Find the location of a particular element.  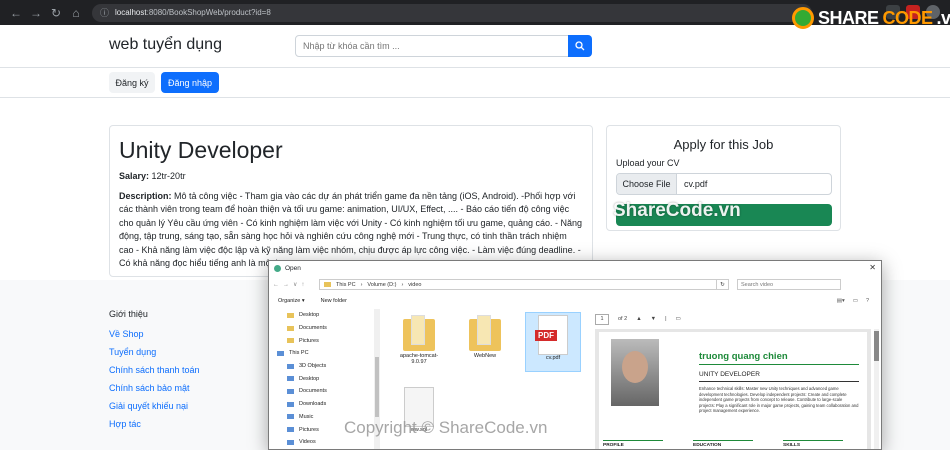

file-item: apache-tomcat-9.0.97 is located at coordinates (419, 339).